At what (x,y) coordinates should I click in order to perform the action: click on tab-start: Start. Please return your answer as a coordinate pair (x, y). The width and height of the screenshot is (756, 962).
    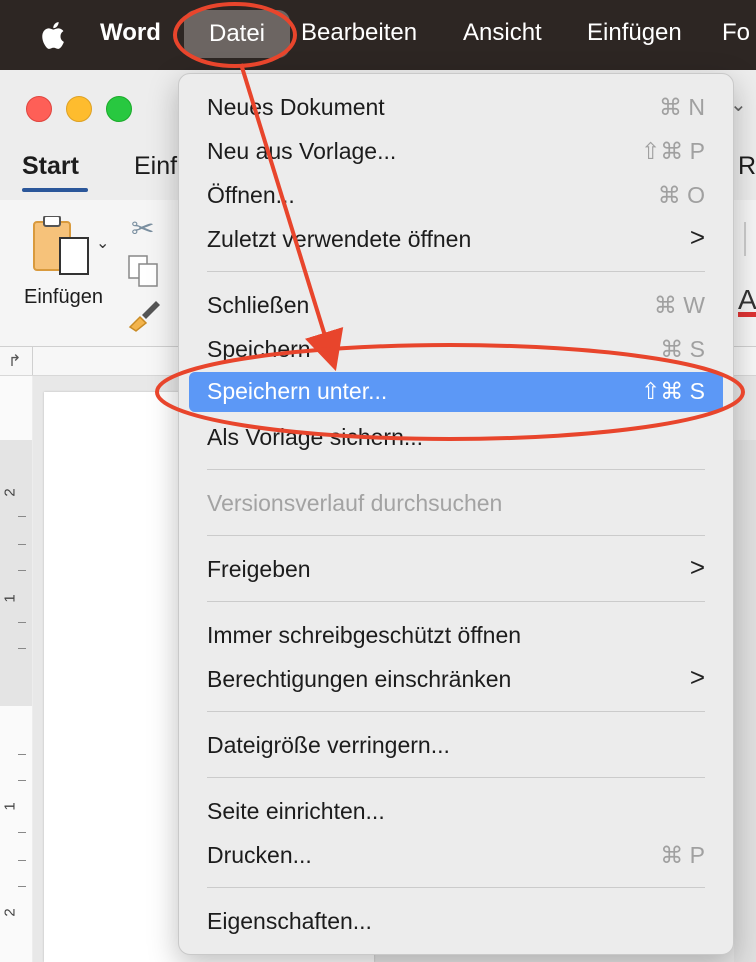
    Looking at the image, I should click on (50, 166).